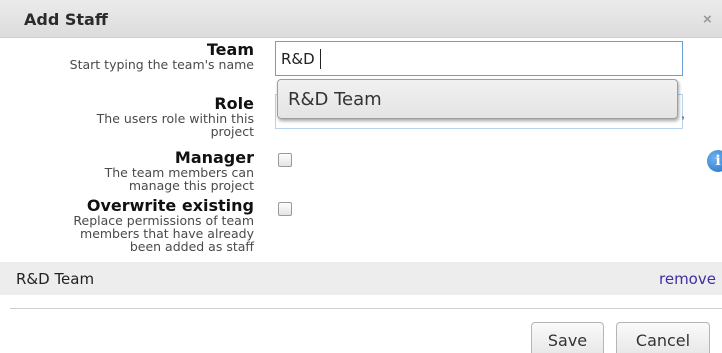 This screenshot has width=722, height=353. I want to click on staff-list-row: R&D Team remove, so click(361, 278).